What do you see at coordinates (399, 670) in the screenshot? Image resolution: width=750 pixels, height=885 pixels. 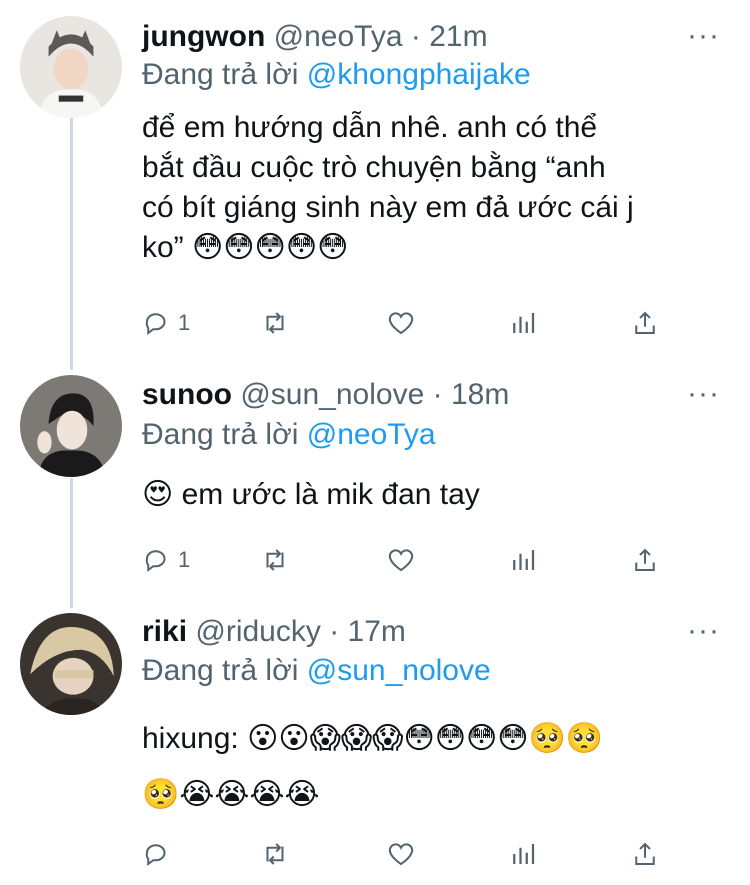 I see `mention-link: @sun_nolove` at bounding box center [399, 670].